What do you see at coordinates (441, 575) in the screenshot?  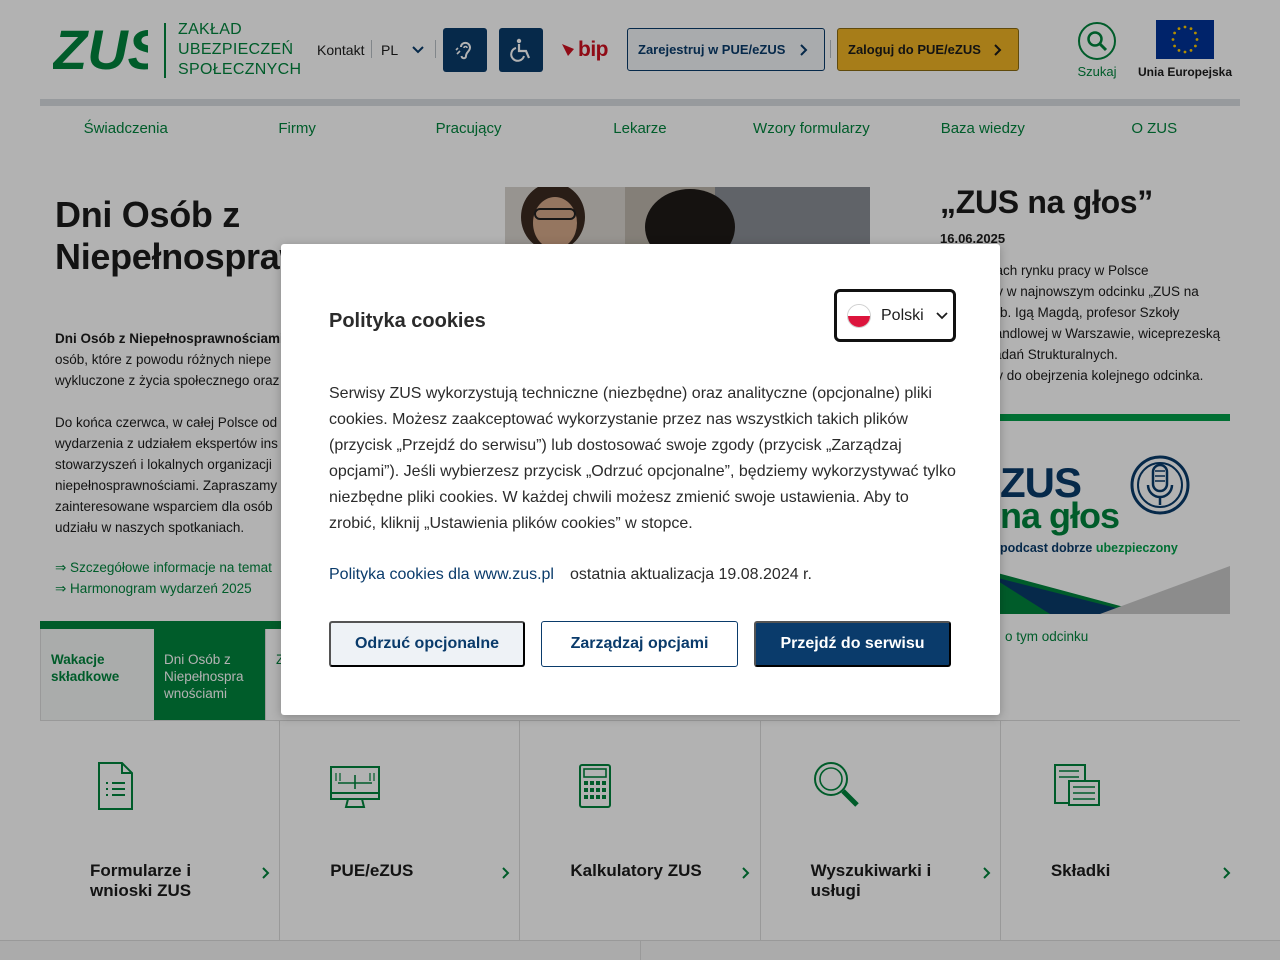 I see `cookie-policy-link: Polityka cookies dla www.zus.pl` at bounding box center [441, 575].